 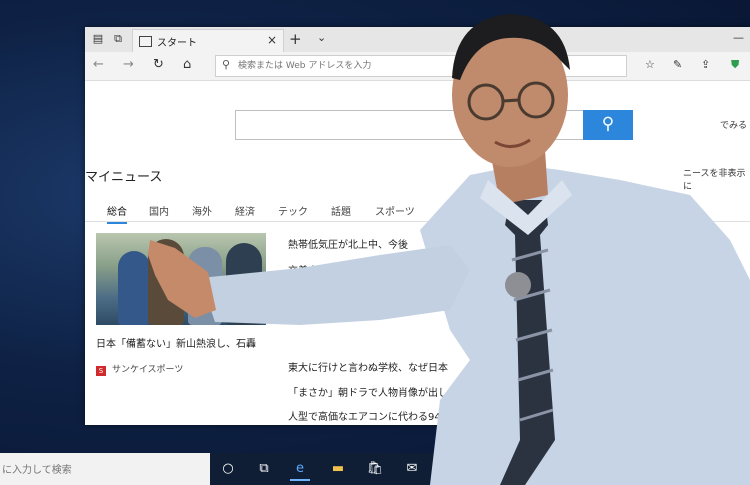 What do you see at coordinates (182, 279) in the screenshot?
I see `presenter-hand` at bounding box center [182, 279].